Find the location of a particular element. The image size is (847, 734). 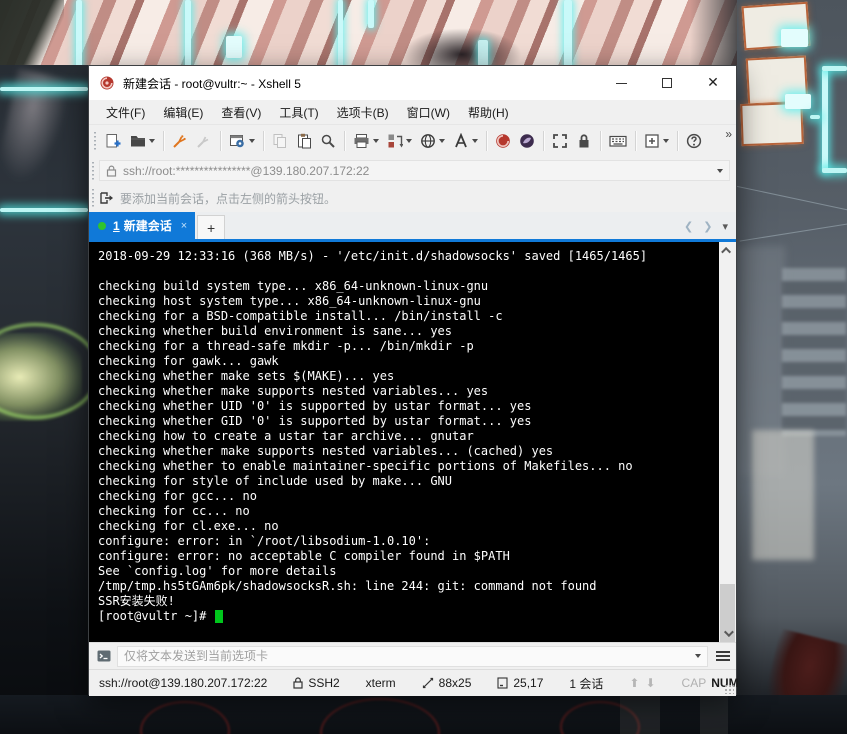

font-dropdown-caret is located at coordinates (475, 141).